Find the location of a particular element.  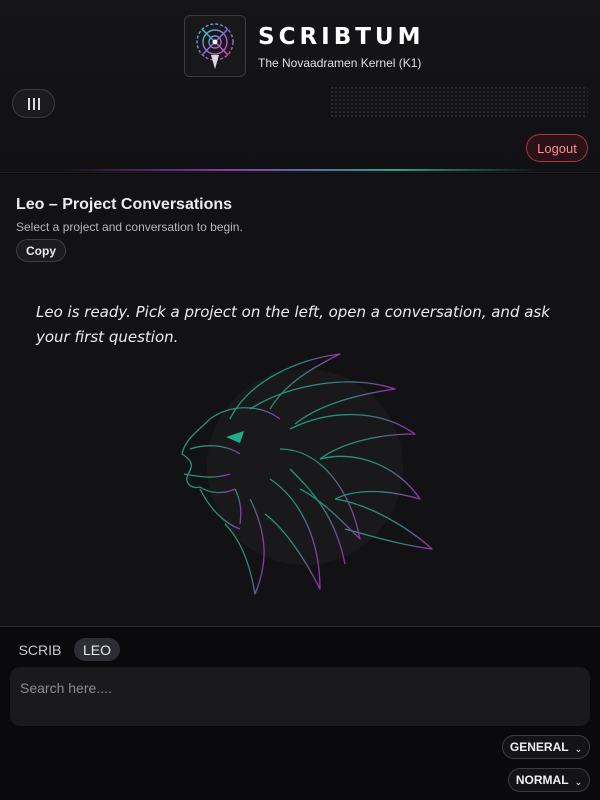

header-accent-divider is located at coordinates (300, 170).